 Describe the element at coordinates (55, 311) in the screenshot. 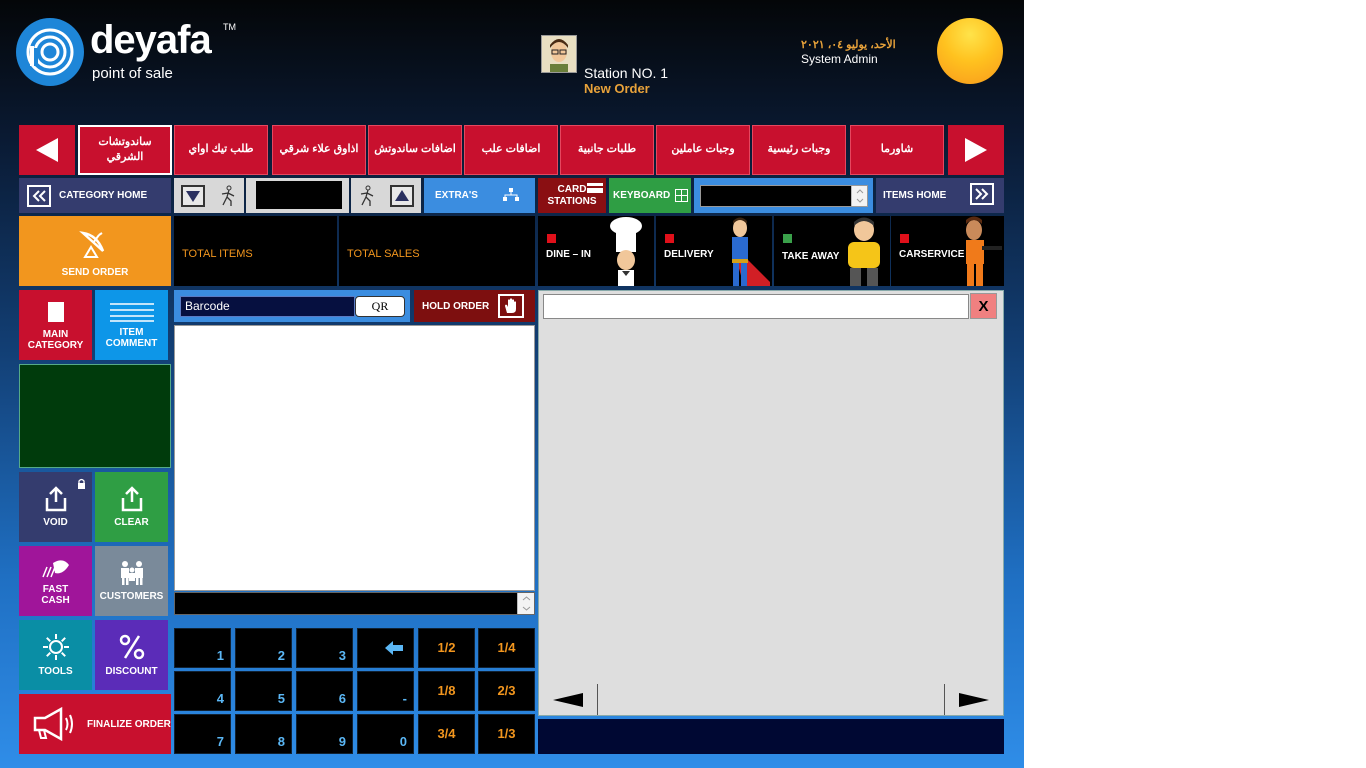

I see `document-icon` at that location.